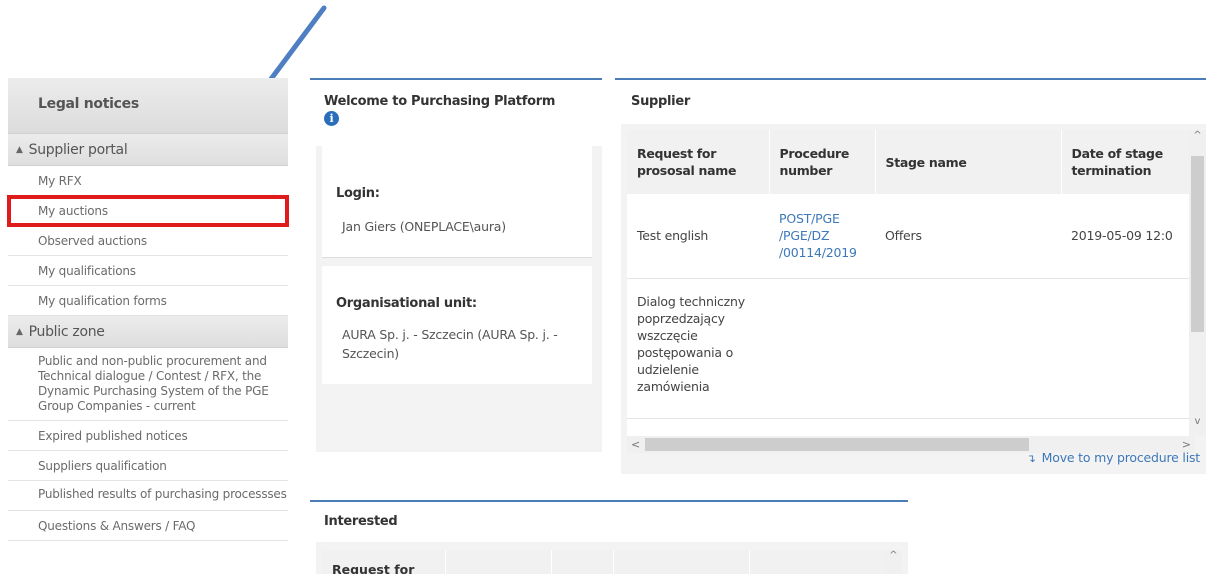 This screenshot has width=1206, height=574. I want to click on cell-date: 2019-05-09 12:0, so click(1126, 236).